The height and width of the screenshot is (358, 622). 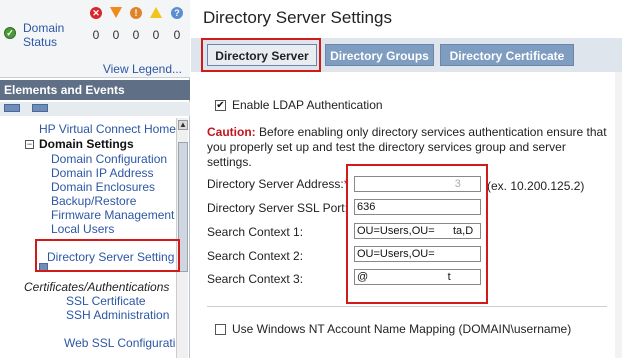 I want to click on server-address-label-text: Directory Server Address:, so click(x=275, y=184).